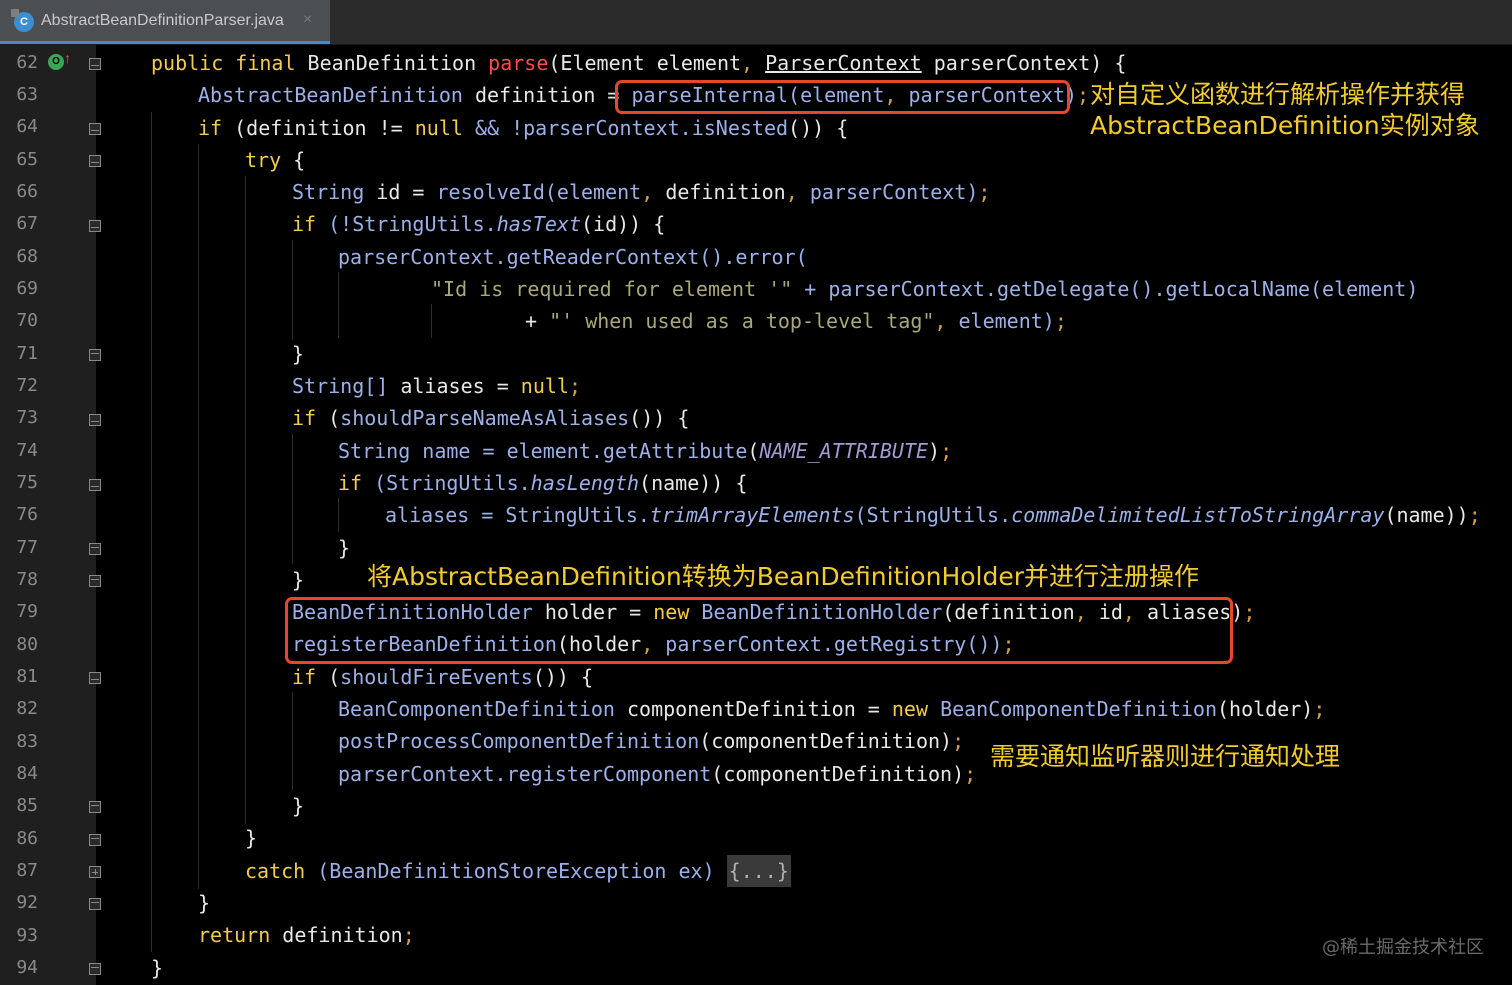  Describe the element at coordinates (27, 611) in the screenshot. I see `line-number: 79` at that location.